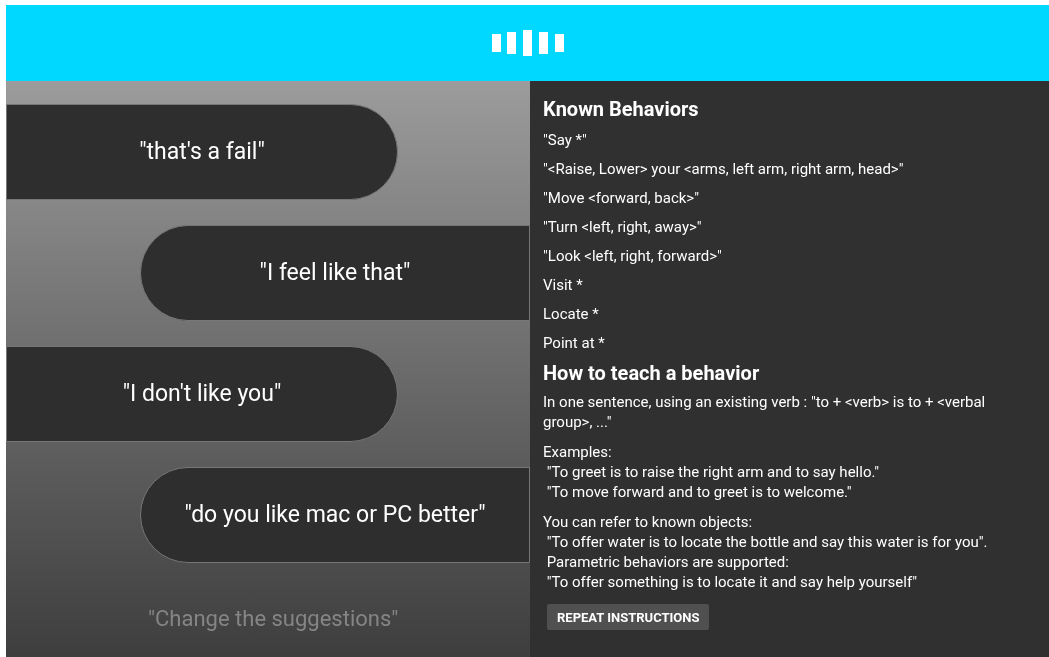 The image size is (1049, 657). Describe the element at coordinates (633, 256) in the screenshot. I see `behavior-item: "Look <left, right, forward>"` at that location.